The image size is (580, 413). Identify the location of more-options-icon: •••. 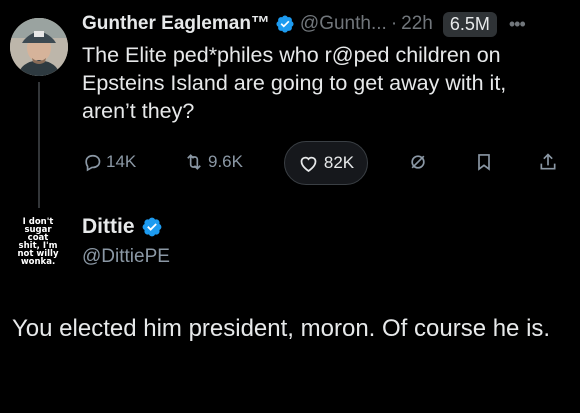
(517, 24).